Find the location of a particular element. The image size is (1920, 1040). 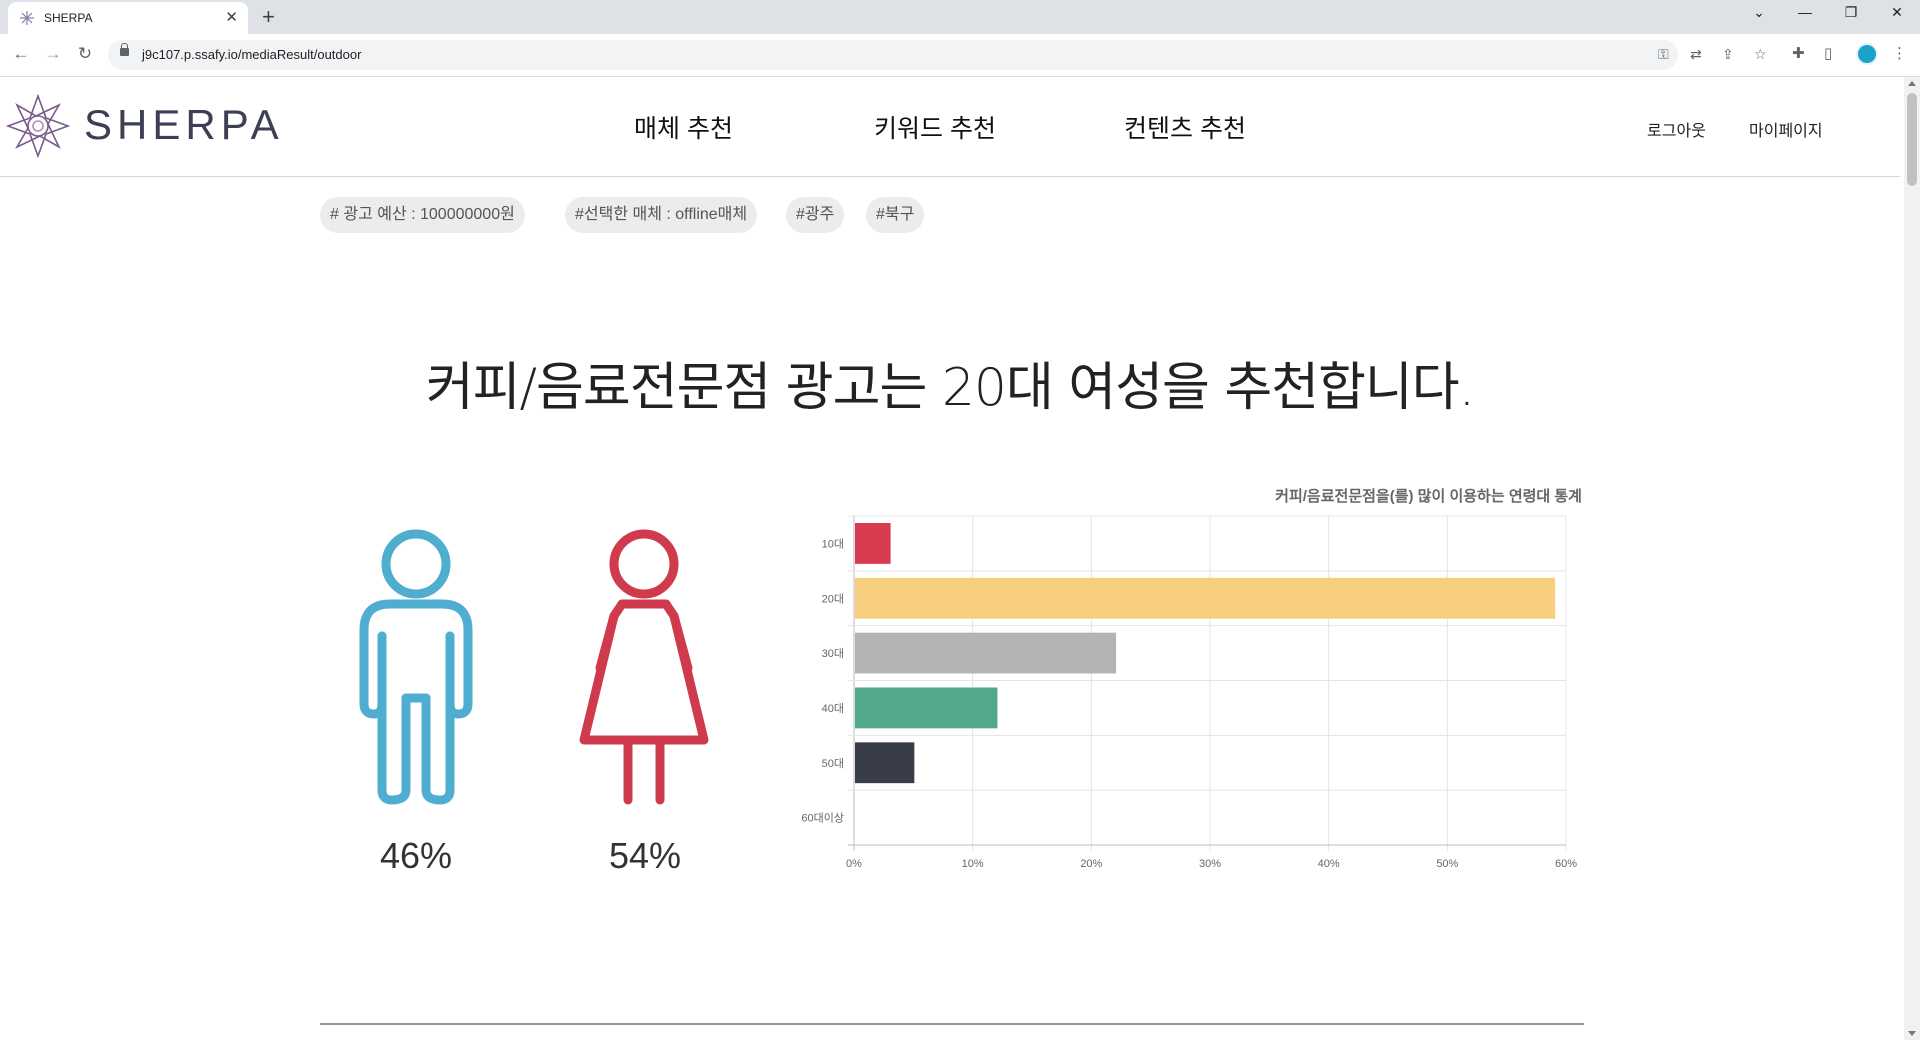

chart-y-tick-label: 40대 is located at coordinates (833, 708).